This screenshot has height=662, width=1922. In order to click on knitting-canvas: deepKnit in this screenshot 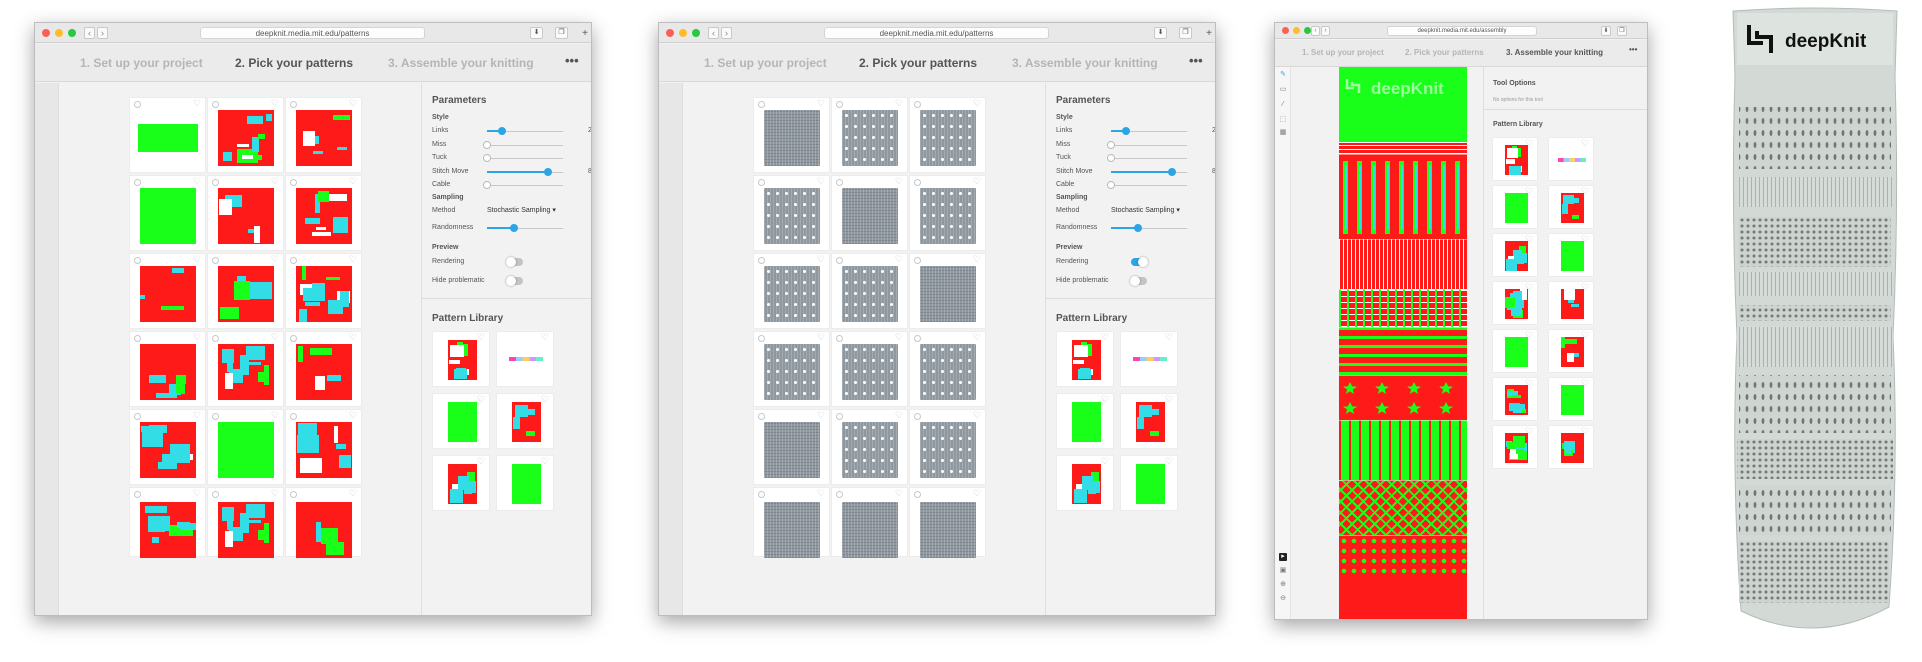, I will do `click(1403, 343)`.